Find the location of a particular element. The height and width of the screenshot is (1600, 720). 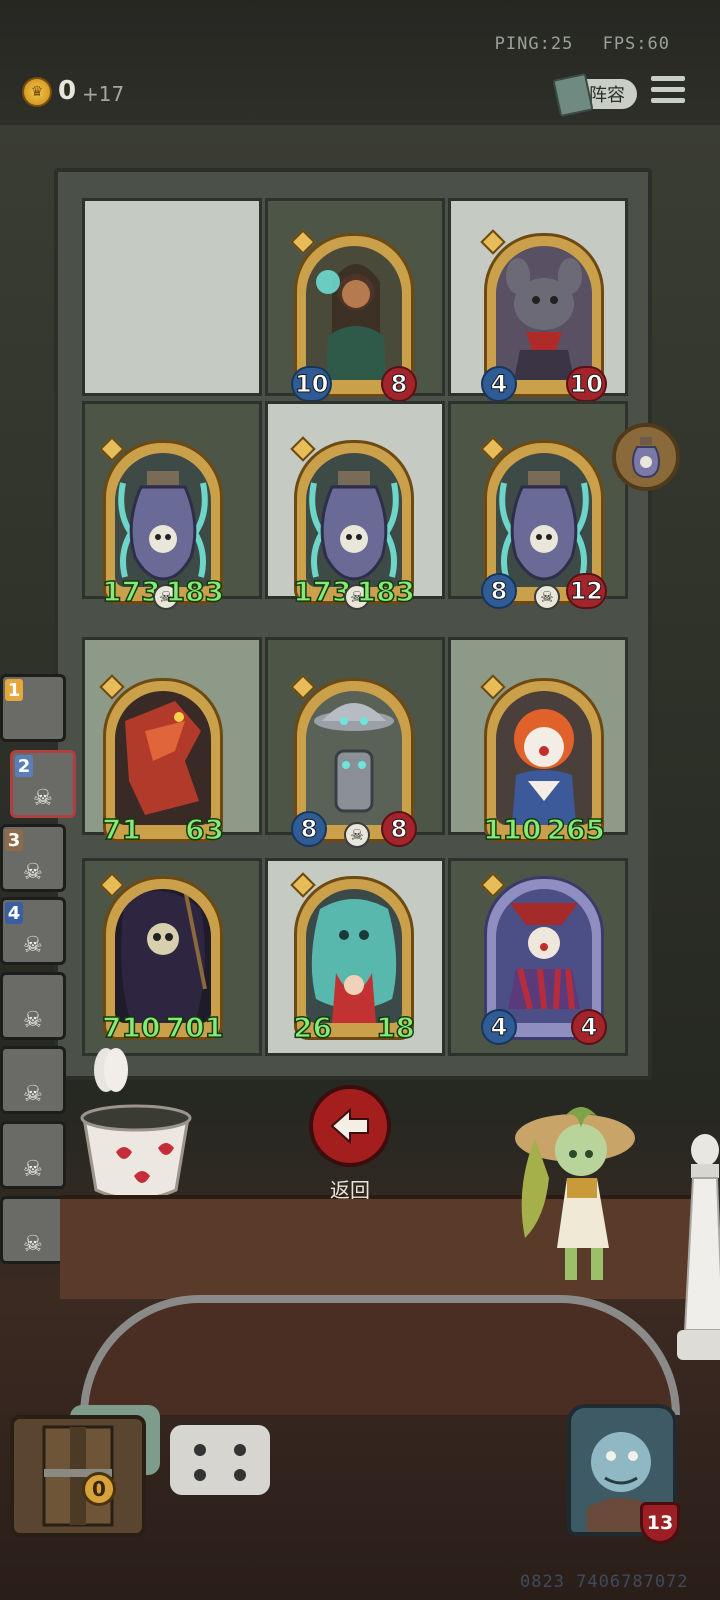

ghost-wraith-portrait is located at coordinates (354, 956).